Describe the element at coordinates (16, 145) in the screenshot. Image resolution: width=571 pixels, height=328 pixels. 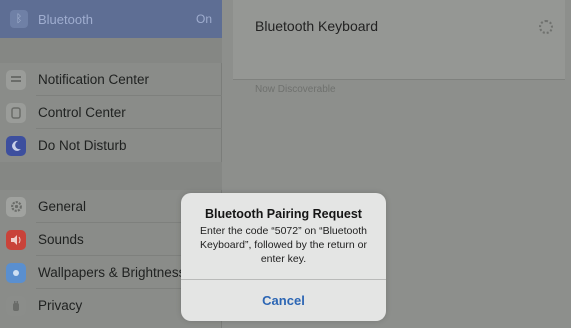
I see `moon-icon` at that location.